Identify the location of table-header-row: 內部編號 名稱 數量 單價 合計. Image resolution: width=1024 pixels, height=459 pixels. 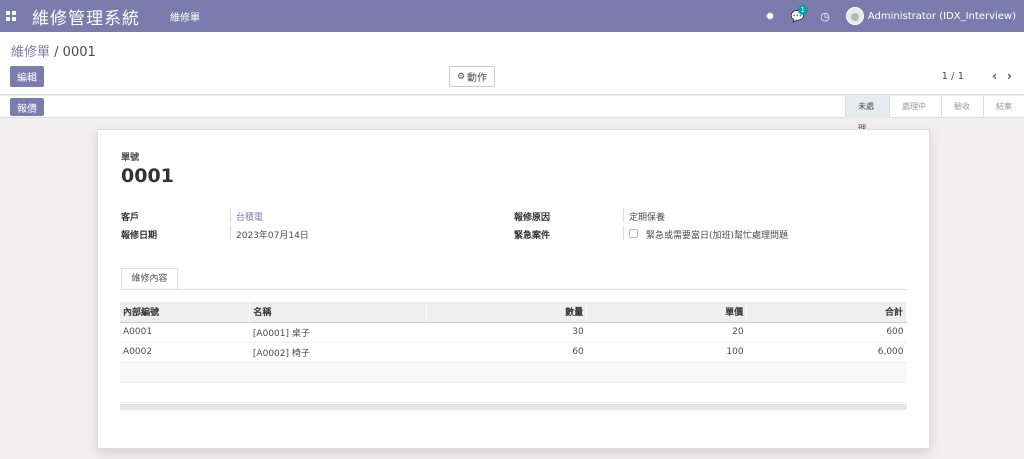
(513, 312).